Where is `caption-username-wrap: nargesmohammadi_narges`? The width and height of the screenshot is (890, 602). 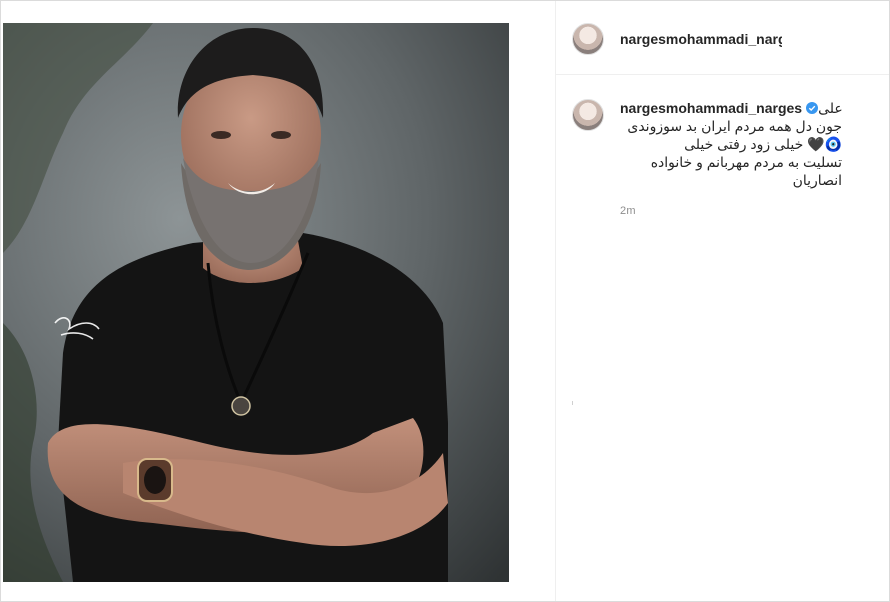 caption-username-wrap: nargesmohammadi_narges is located at coordinates (719, 108).